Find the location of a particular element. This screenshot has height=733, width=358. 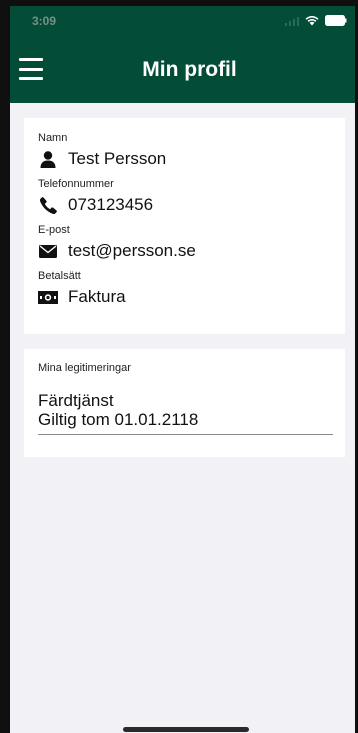

wifi-icon is located at coordinates (312, 20).